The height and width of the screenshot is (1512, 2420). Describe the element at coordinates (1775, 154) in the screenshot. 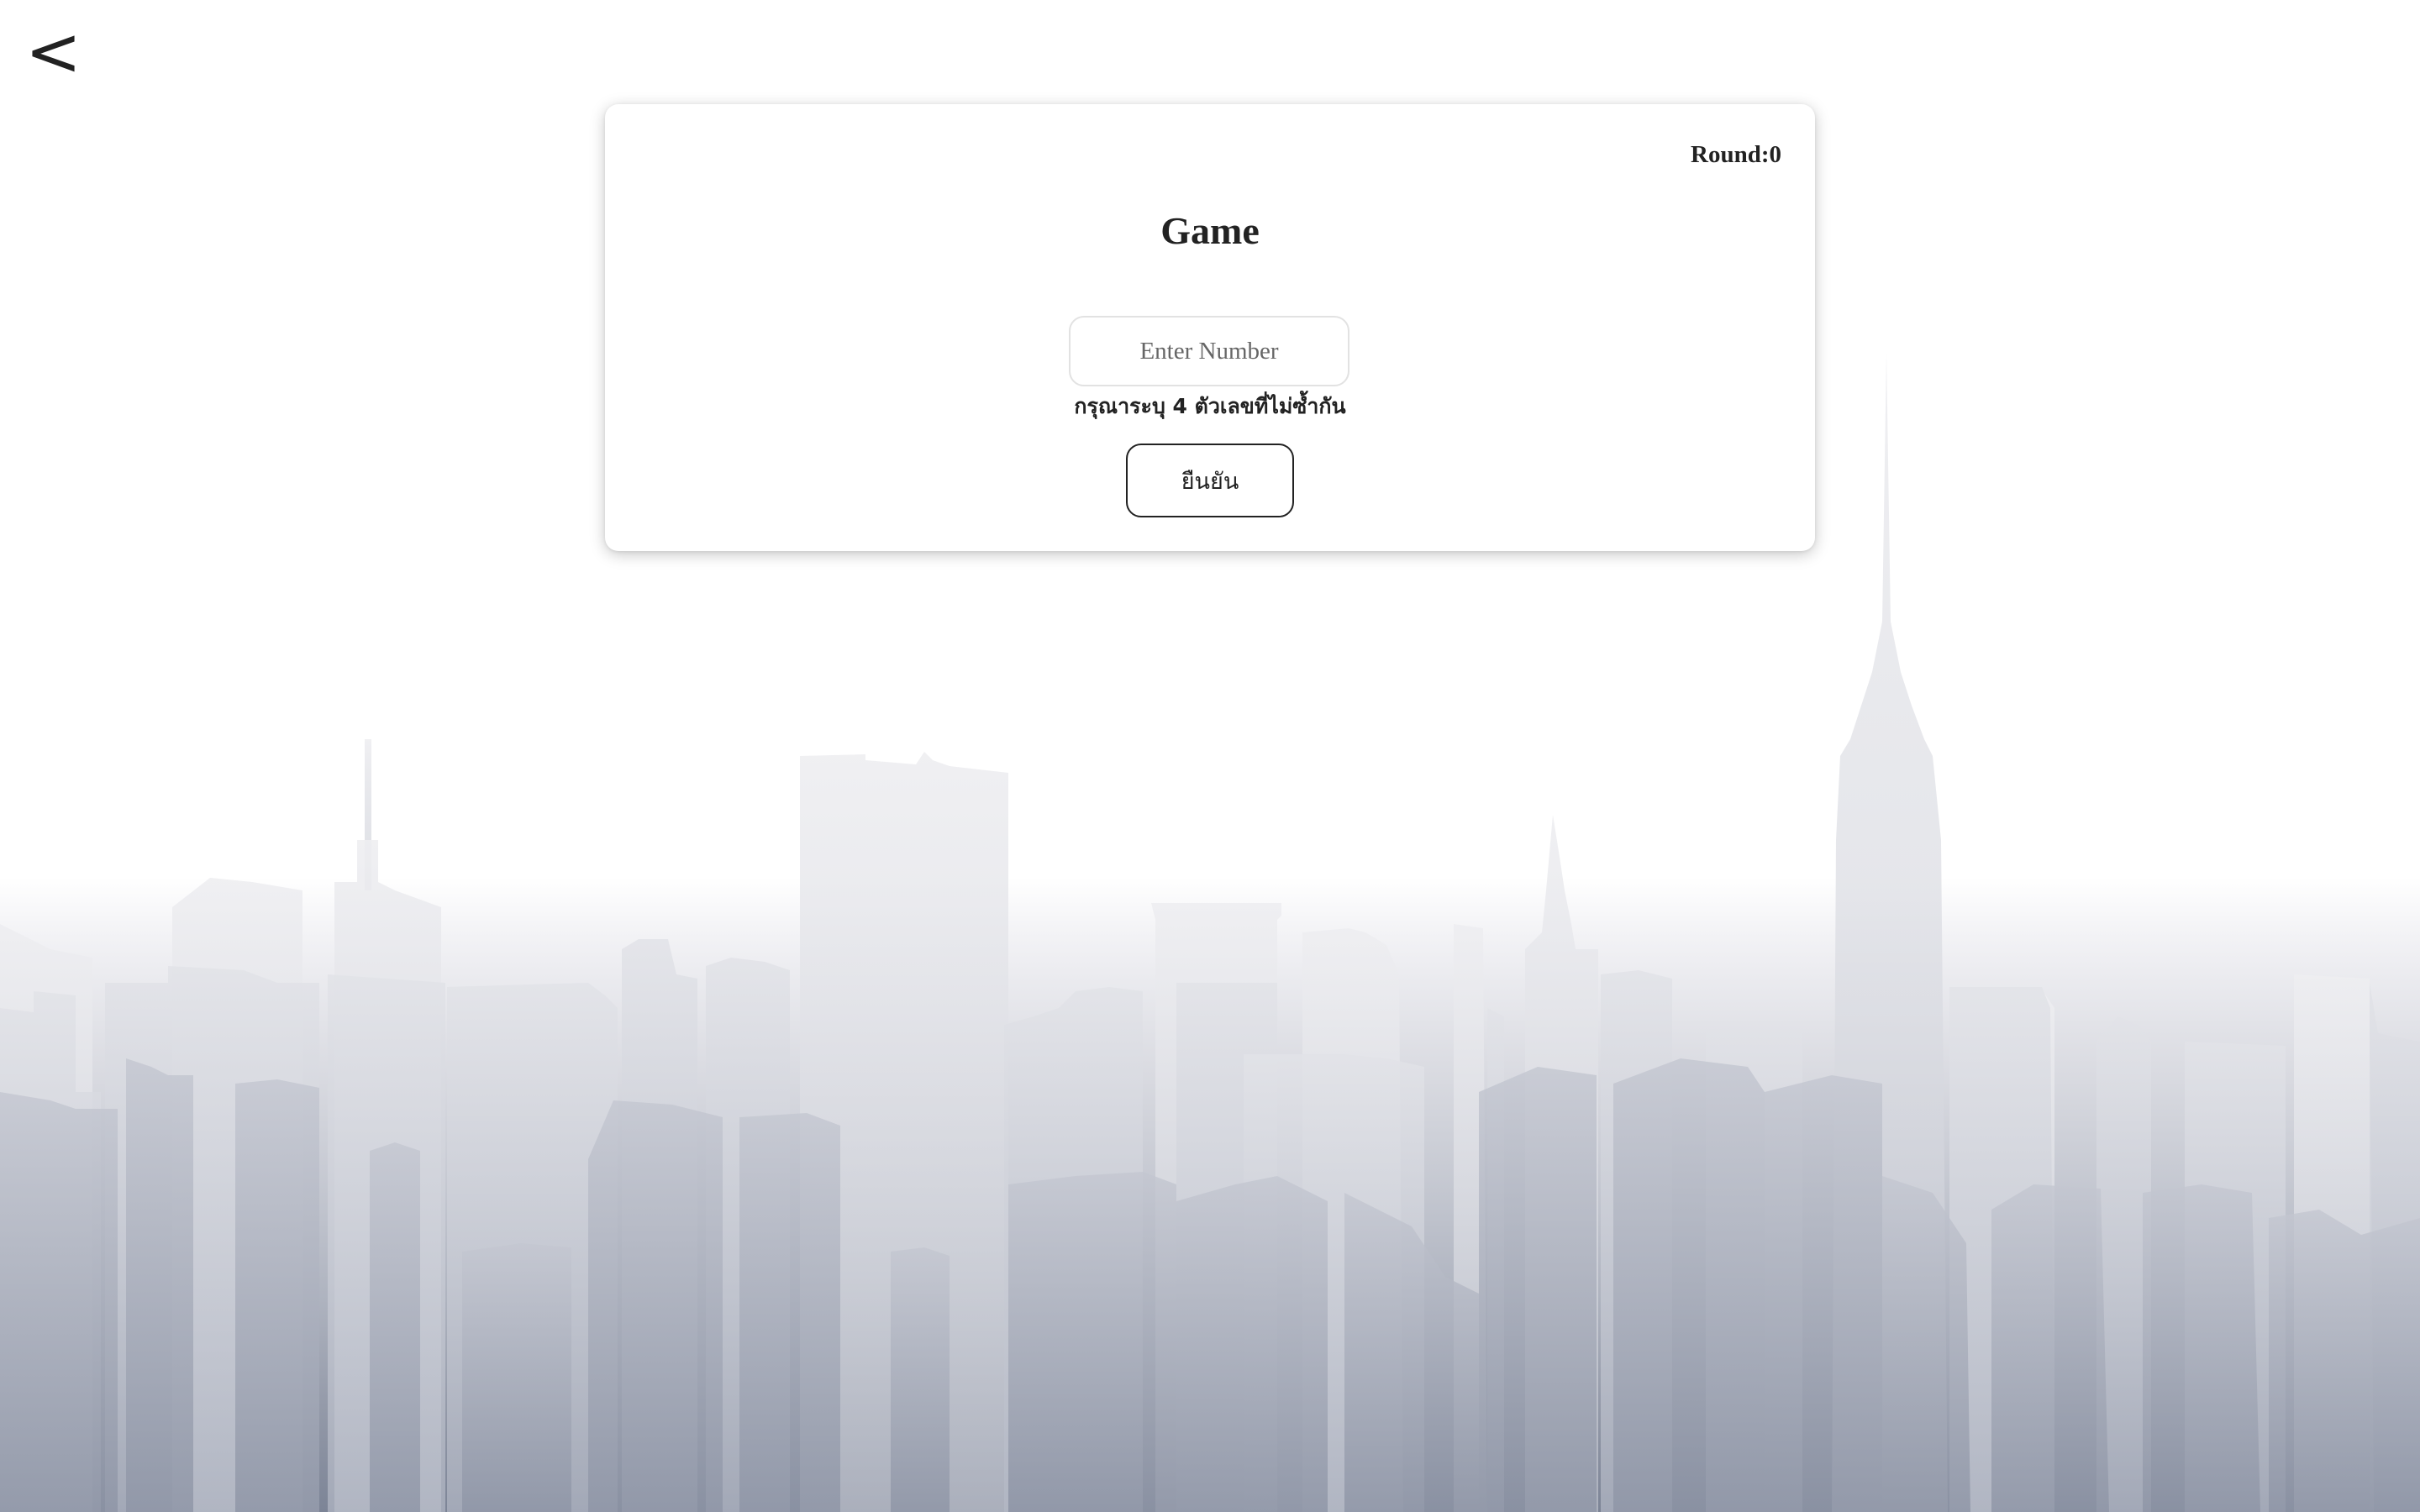

I see `round-value: 0` at that location.